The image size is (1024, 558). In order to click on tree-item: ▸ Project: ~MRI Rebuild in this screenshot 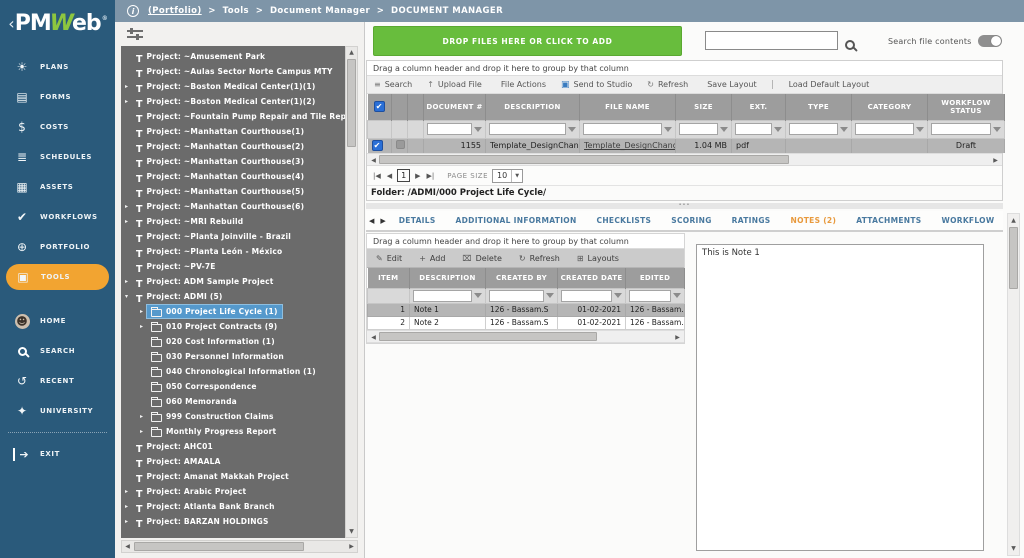, I will do `click(233, 221)`.